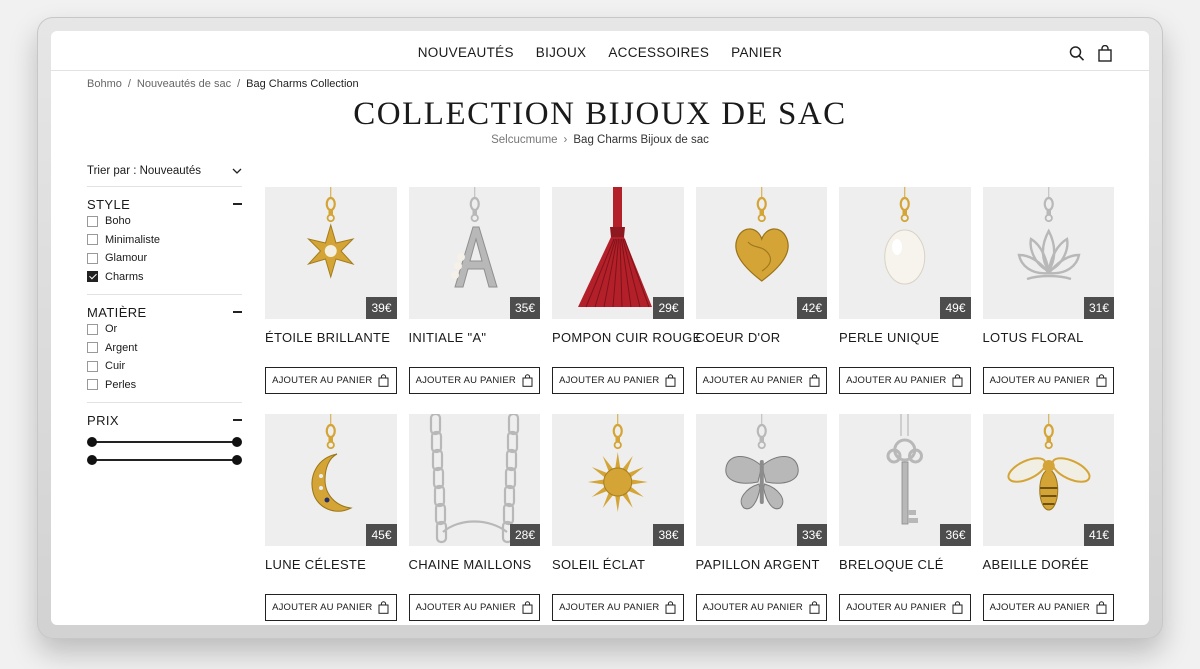 This screenshot has height=669, width=1200. What do you see at coordinates (524, 140) in the screenshot?
I see `sub-breadcrumb-link: Selcucmume` at bounding box center [524, 140].